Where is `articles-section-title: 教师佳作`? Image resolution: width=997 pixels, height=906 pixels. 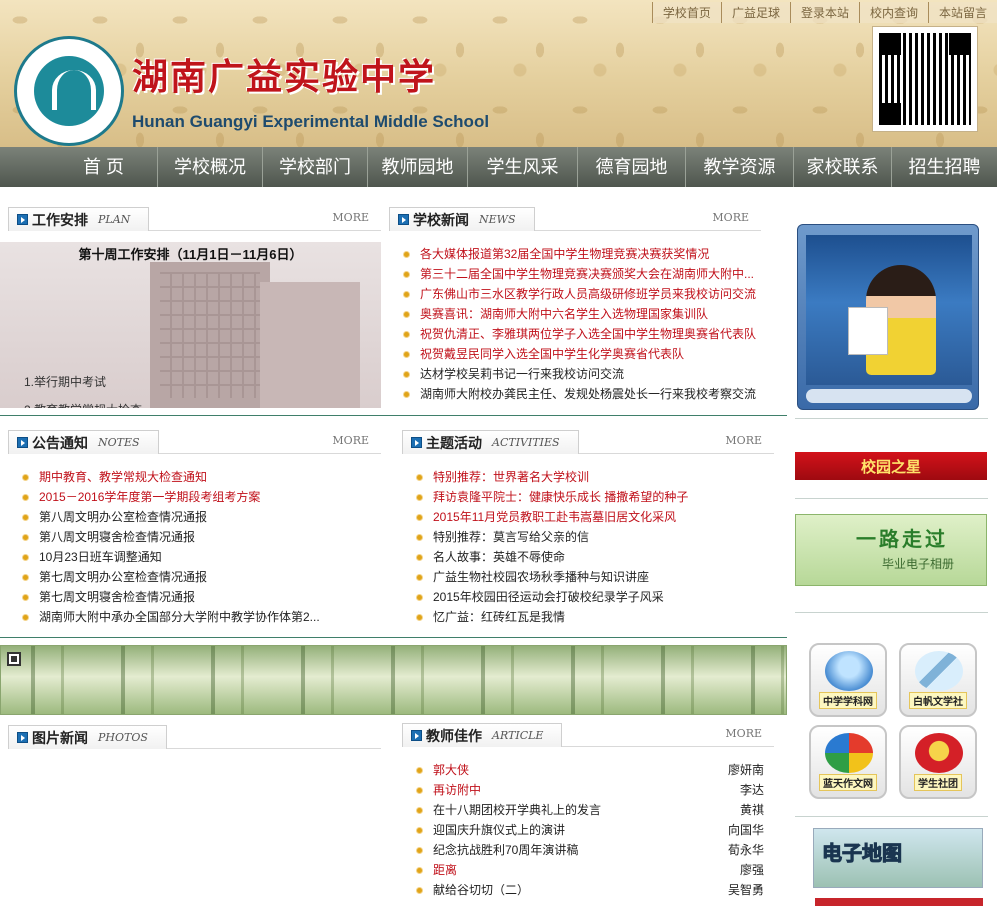
articles-section-title: 教师佳作 is located at coordinates (454, 735).